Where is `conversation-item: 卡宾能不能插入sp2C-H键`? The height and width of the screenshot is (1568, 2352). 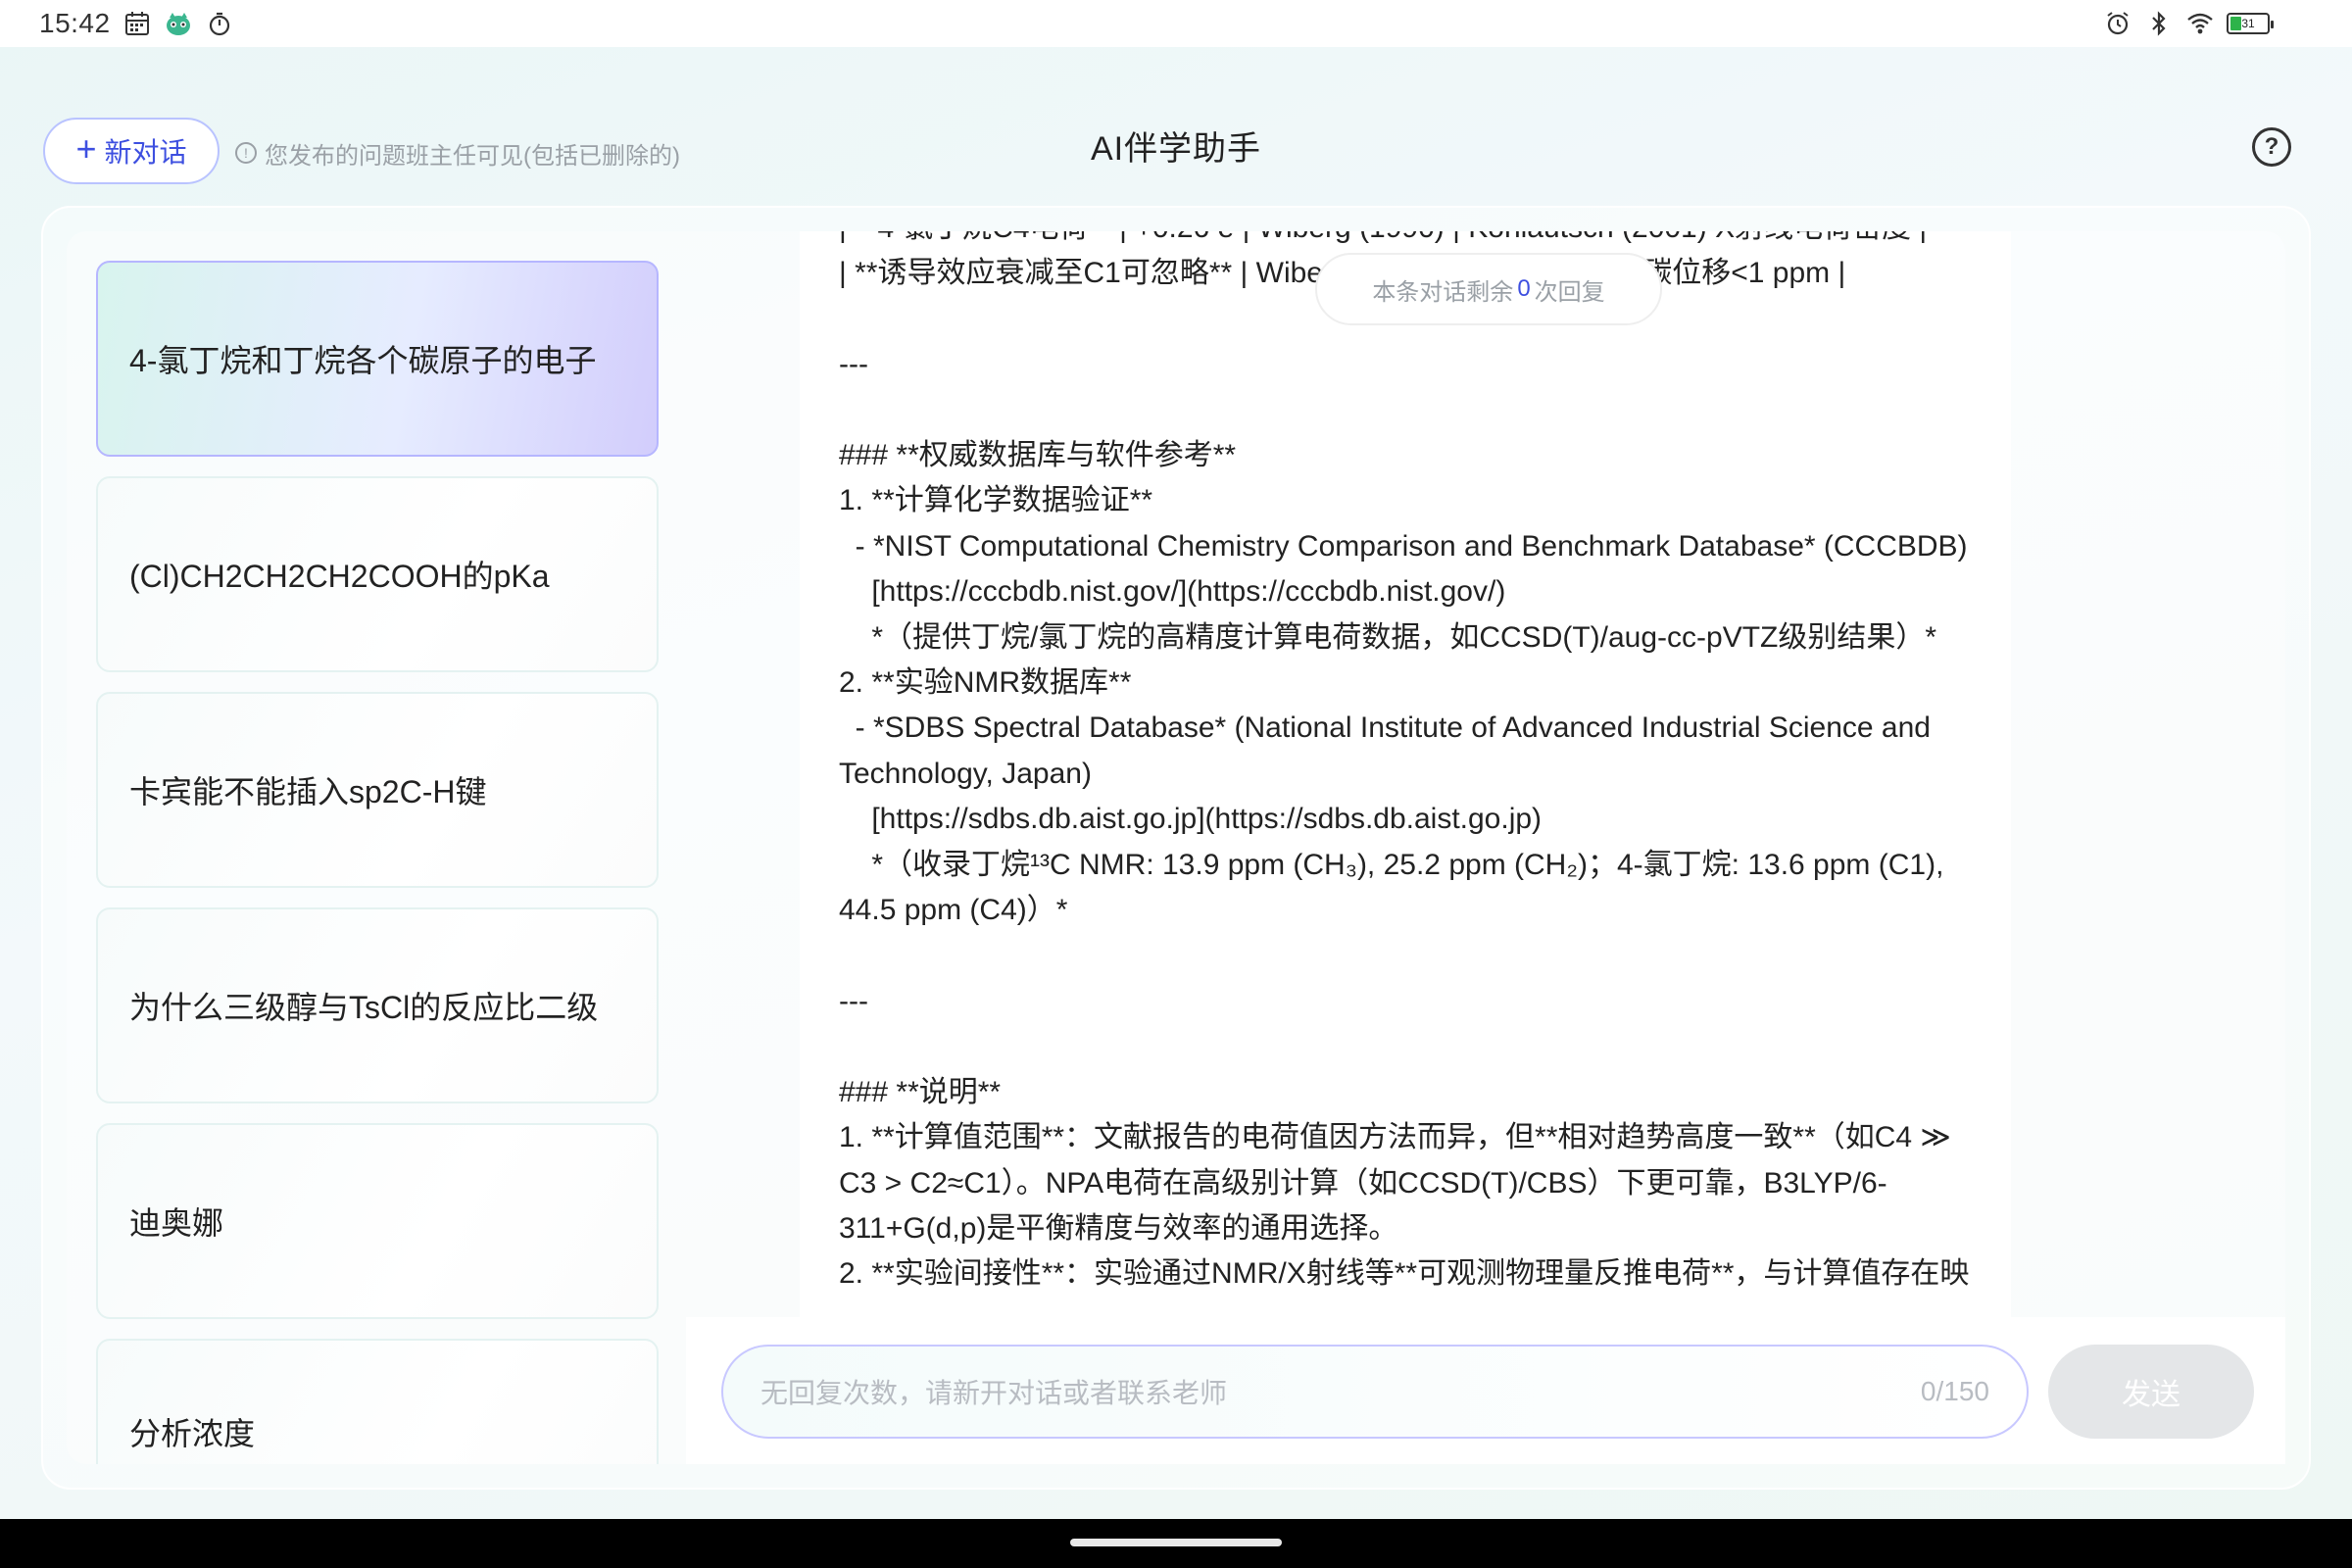 conversation-item: 卡宾能不能插入sp2C-H键 is located at coordinates (377, 790).